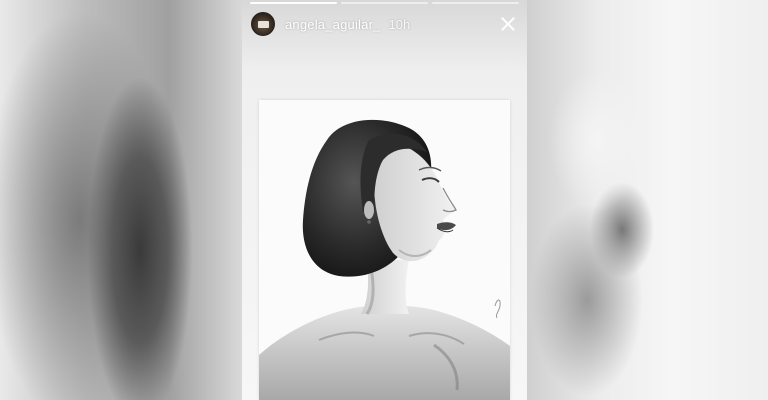 This screenshot has width=768, height=400. I want to click on close-icon, so click(508, 24).